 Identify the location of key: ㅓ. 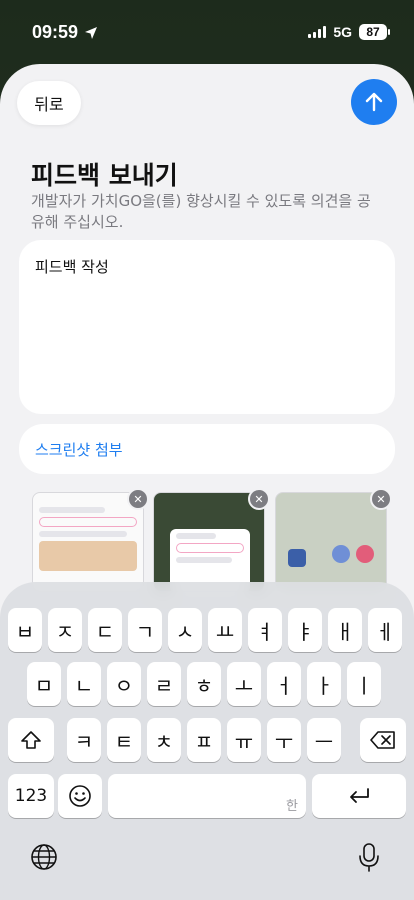
(284, 684).